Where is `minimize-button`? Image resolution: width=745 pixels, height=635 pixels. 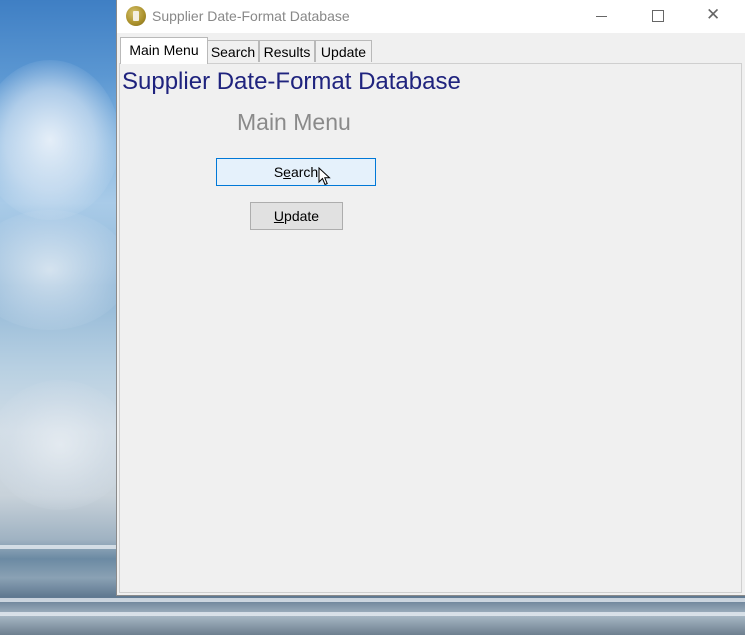 minimize-button is located at coordinates (602, 16).